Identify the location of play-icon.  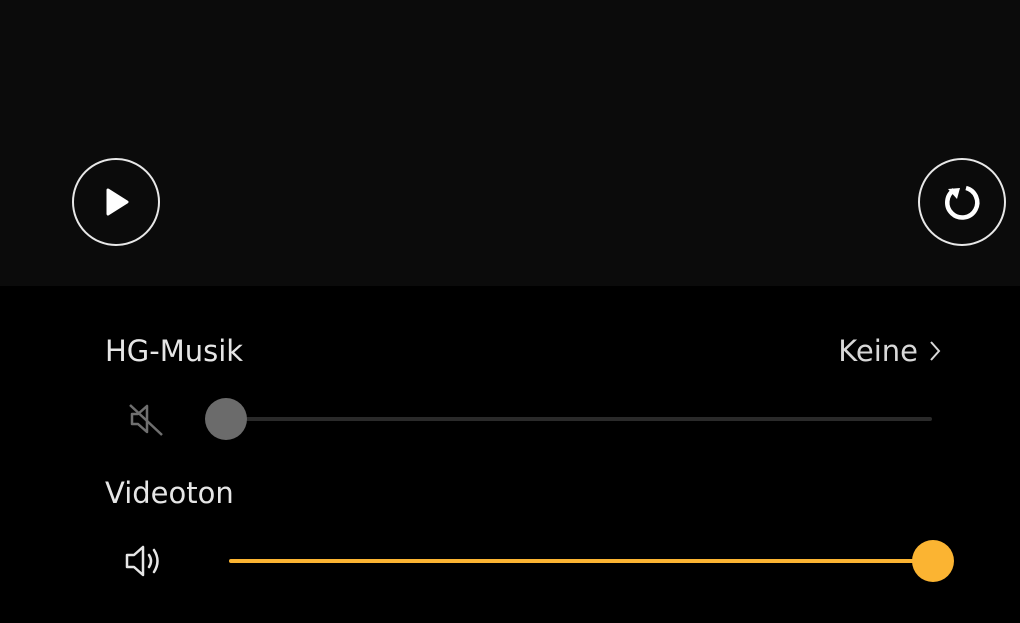
(117, 202).